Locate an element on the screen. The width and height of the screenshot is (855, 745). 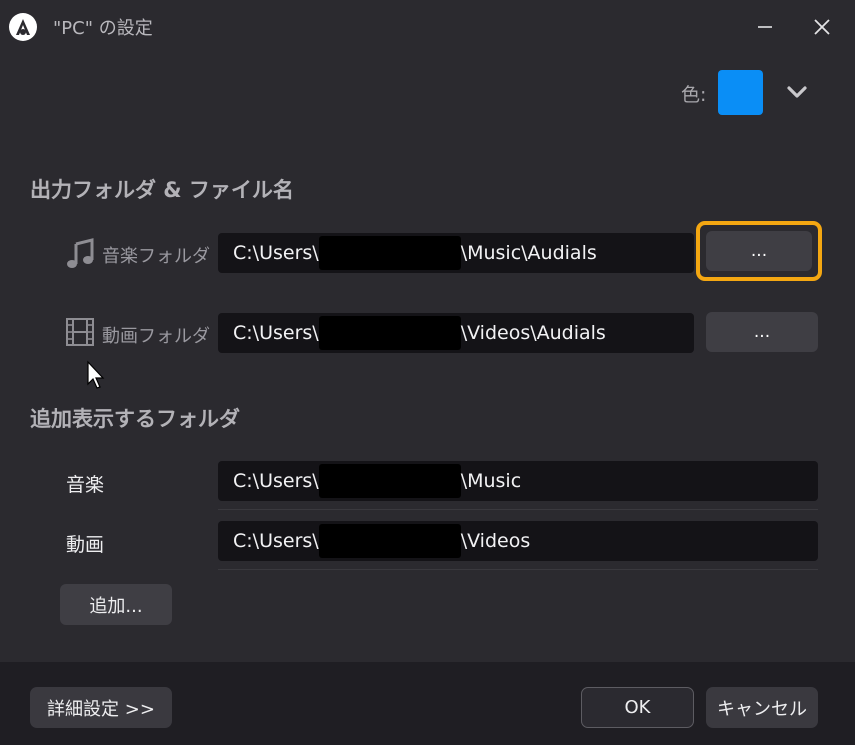
close-icon is located at coordinates (822, 27).